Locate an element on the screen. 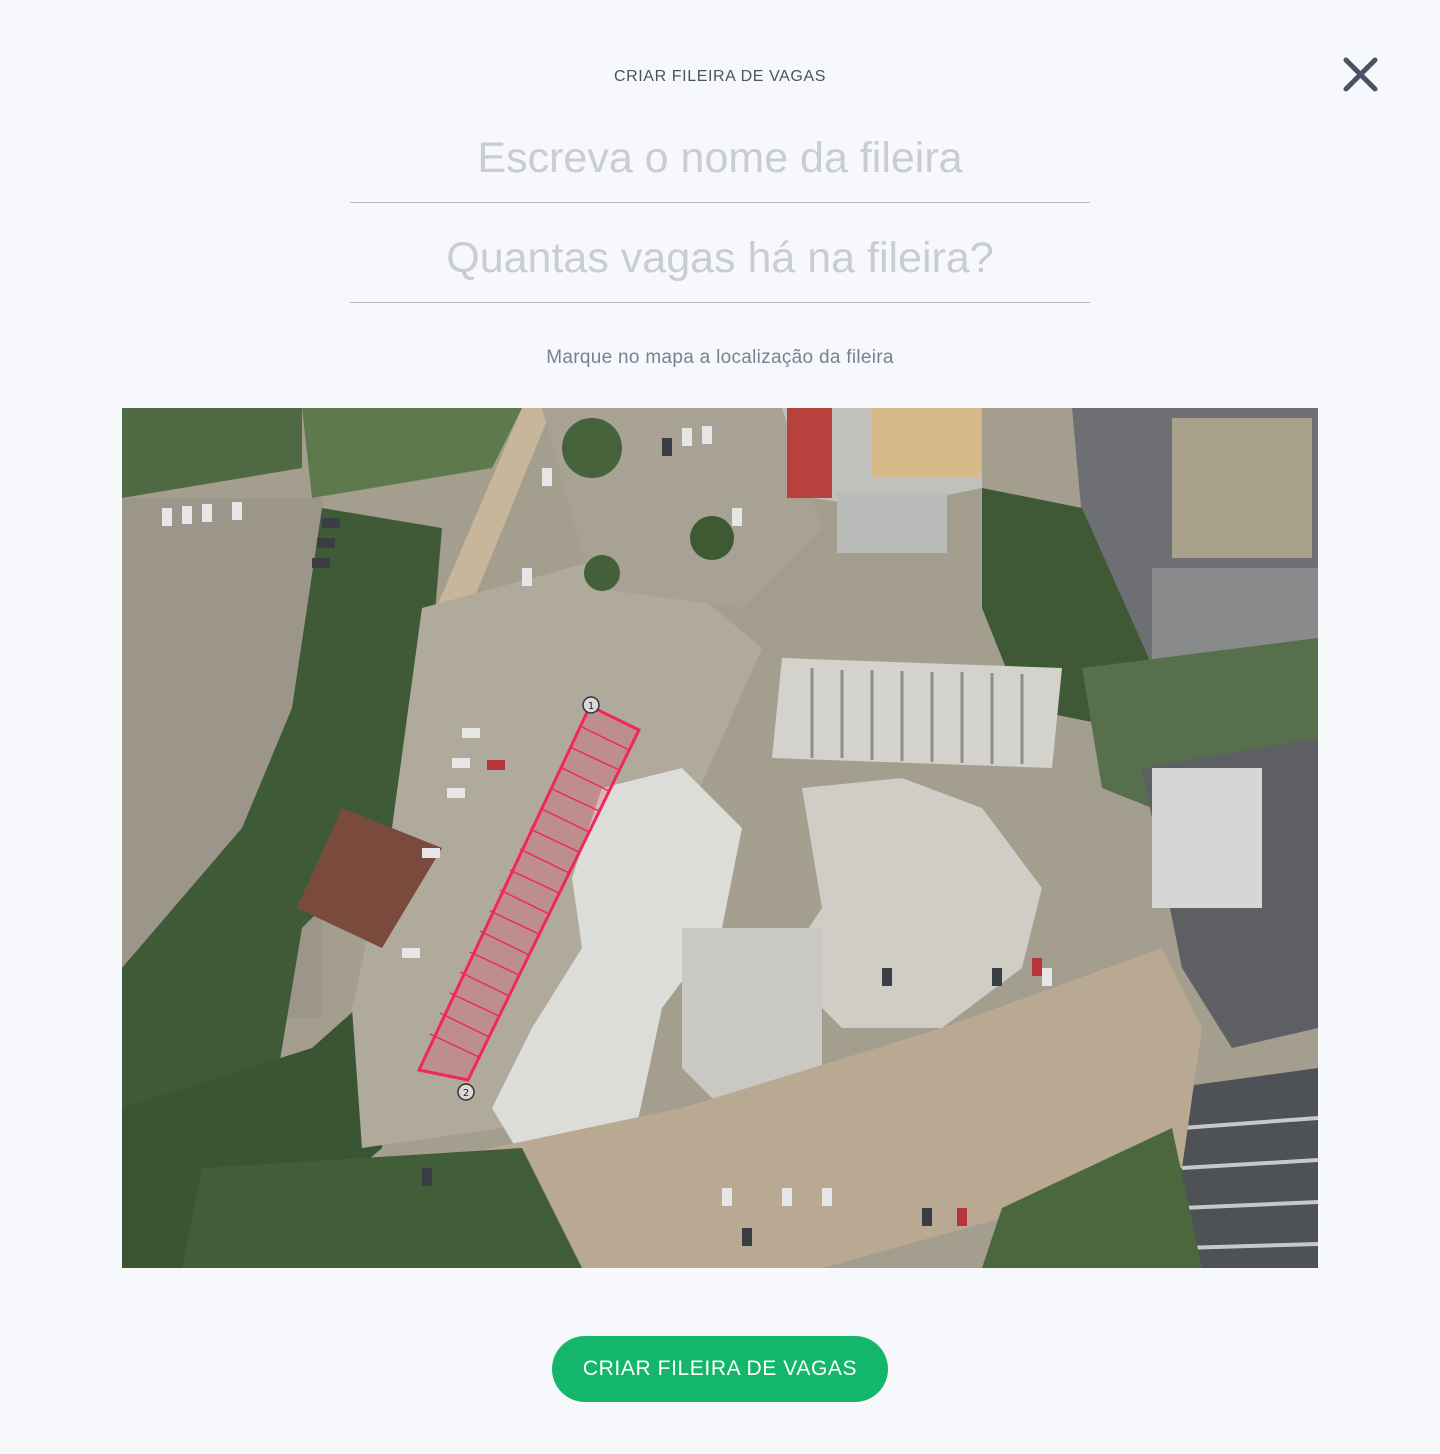  row-marker-2: 2 is located at coordinates (466, 1092).